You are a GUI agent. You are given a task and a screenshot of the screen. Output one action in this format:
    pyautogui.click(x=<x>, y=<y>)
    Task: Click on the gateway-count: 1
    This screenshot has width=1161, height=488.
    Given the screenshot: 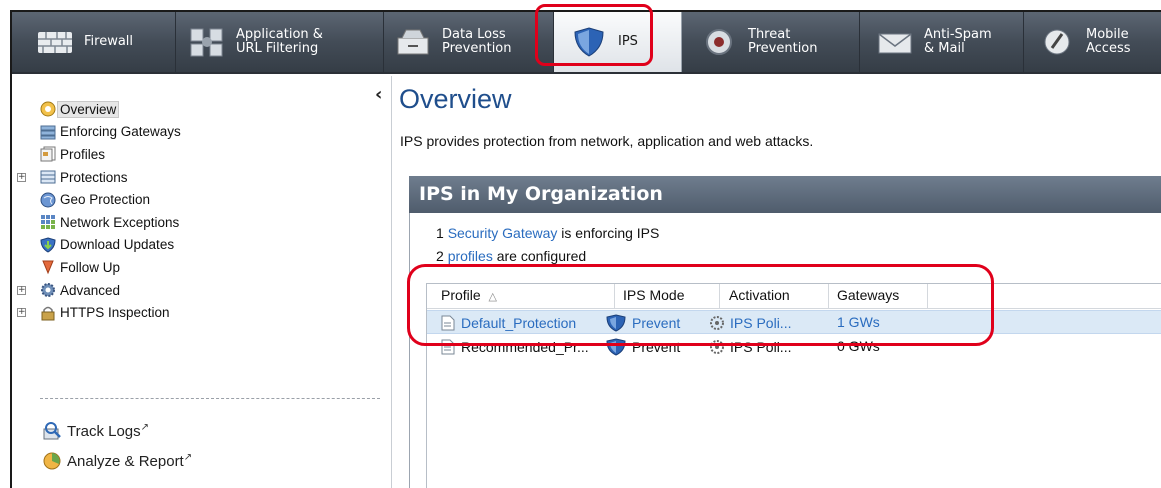 What is the action you would take?
    pyautogui.click(x=440, y=233)
    